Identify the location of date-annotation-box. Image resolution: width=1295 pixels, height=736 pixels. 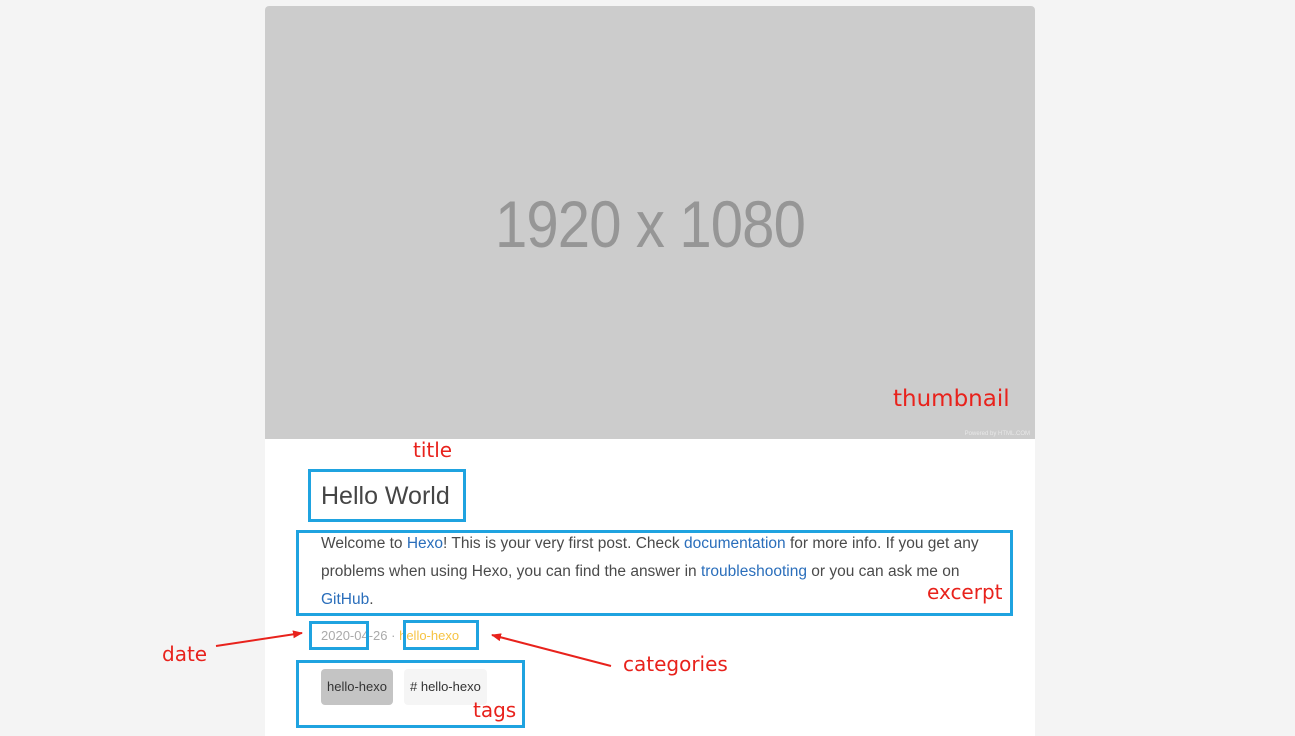
(339, 635).